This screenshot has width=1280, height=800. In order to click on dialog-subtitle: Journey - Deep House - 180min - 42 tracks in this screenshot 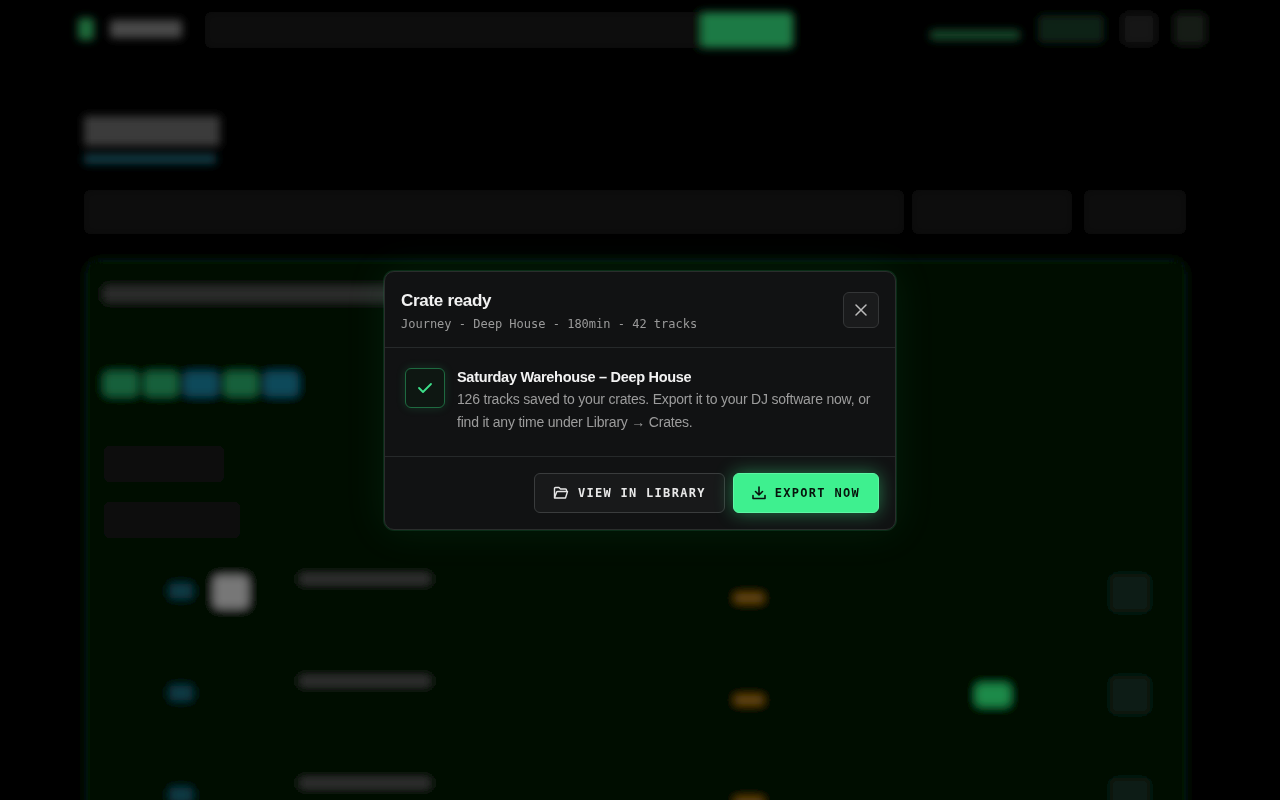, I will do `click(549, 324)`.